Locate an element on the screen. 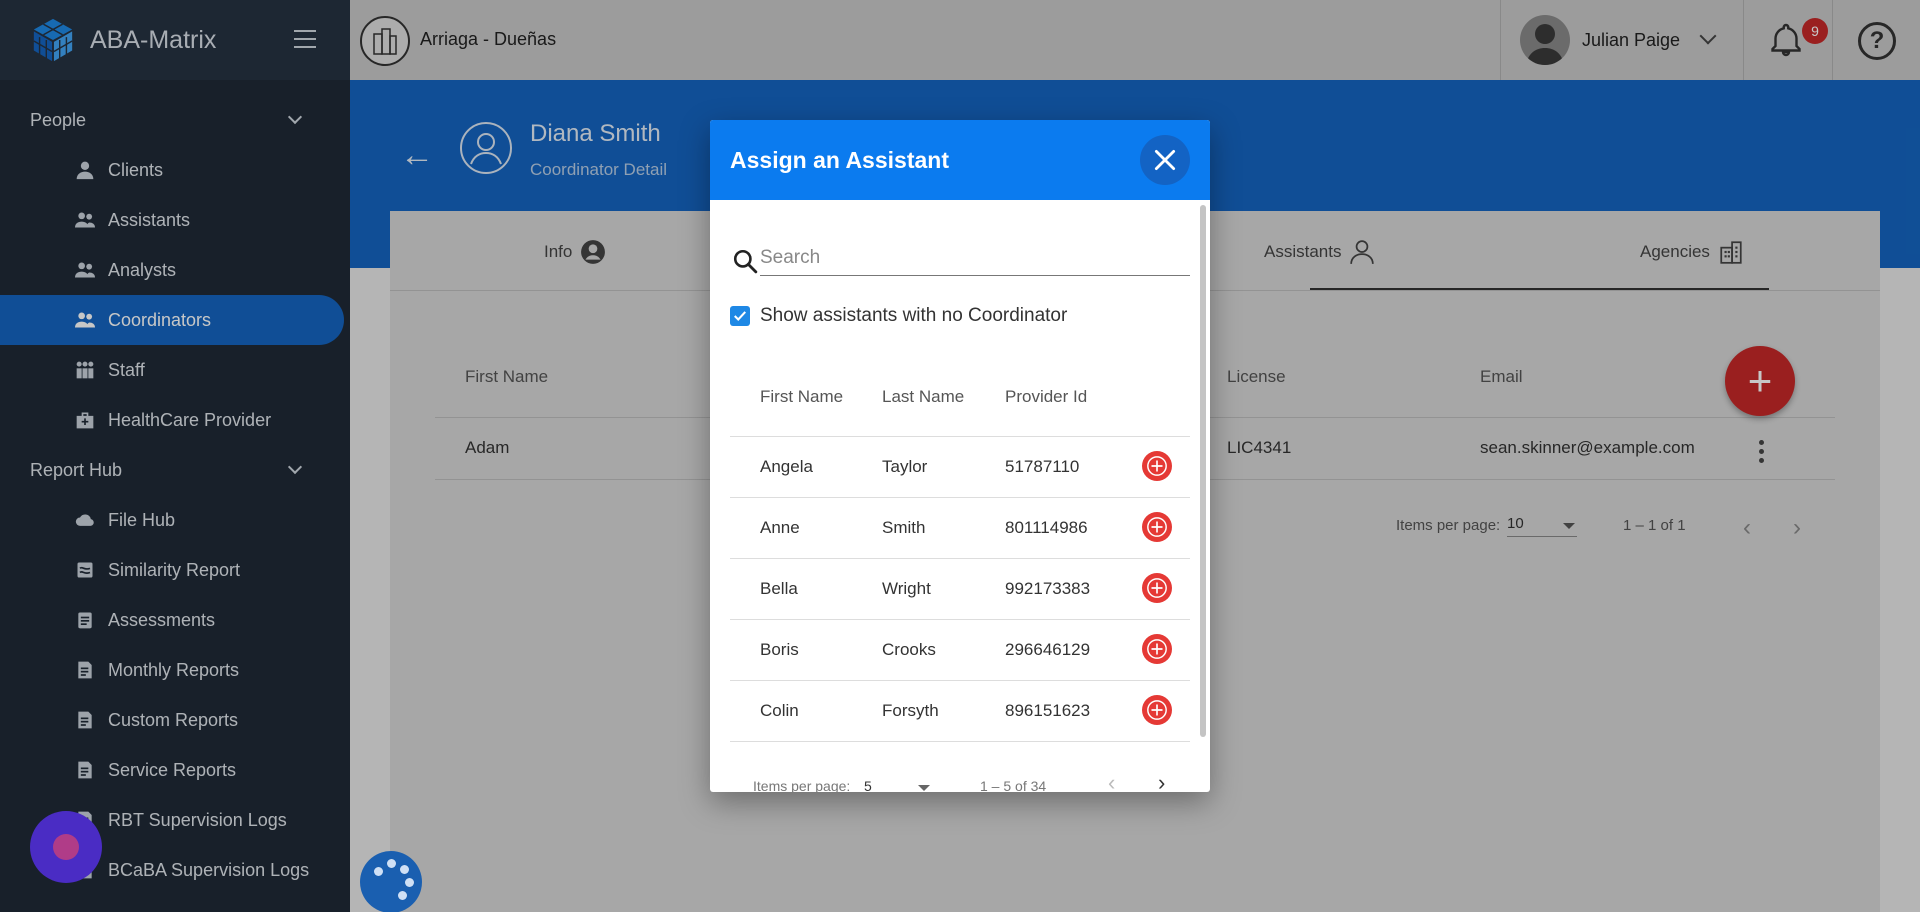 The width and height of the screenshot is (1920, 912). search-icon is located at coordinates (745, 261).